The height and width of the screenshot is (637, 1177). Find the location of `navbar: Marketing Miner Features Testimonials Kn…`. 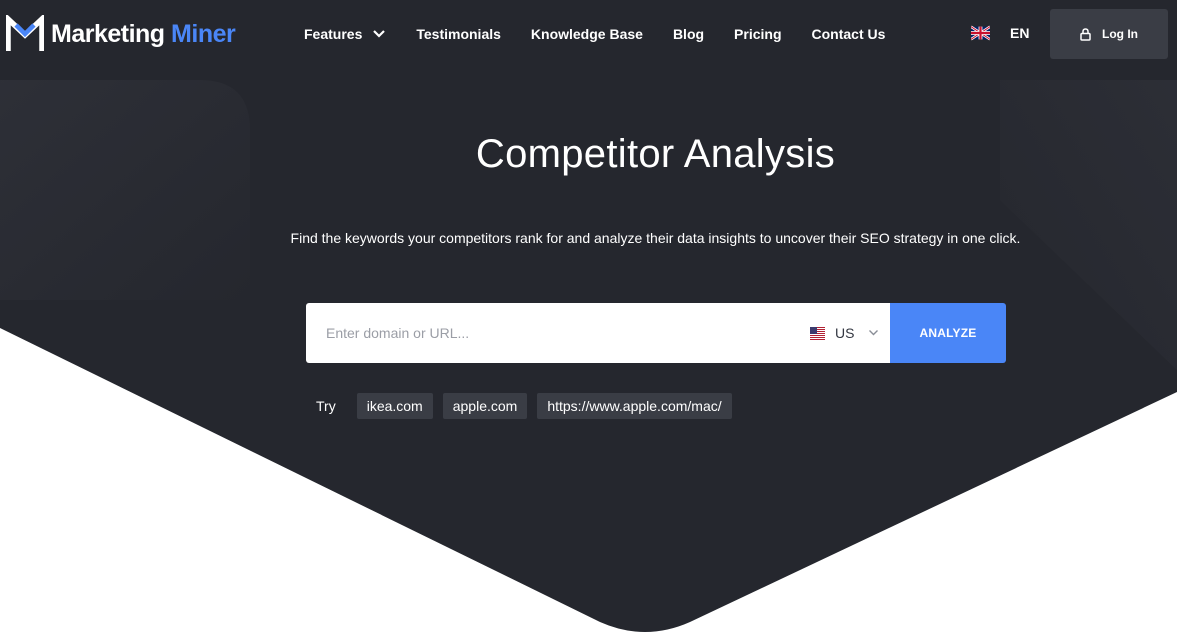

navbar: Marketing Miner Features Testimonials Kn… is located at coordinates (588, 34).